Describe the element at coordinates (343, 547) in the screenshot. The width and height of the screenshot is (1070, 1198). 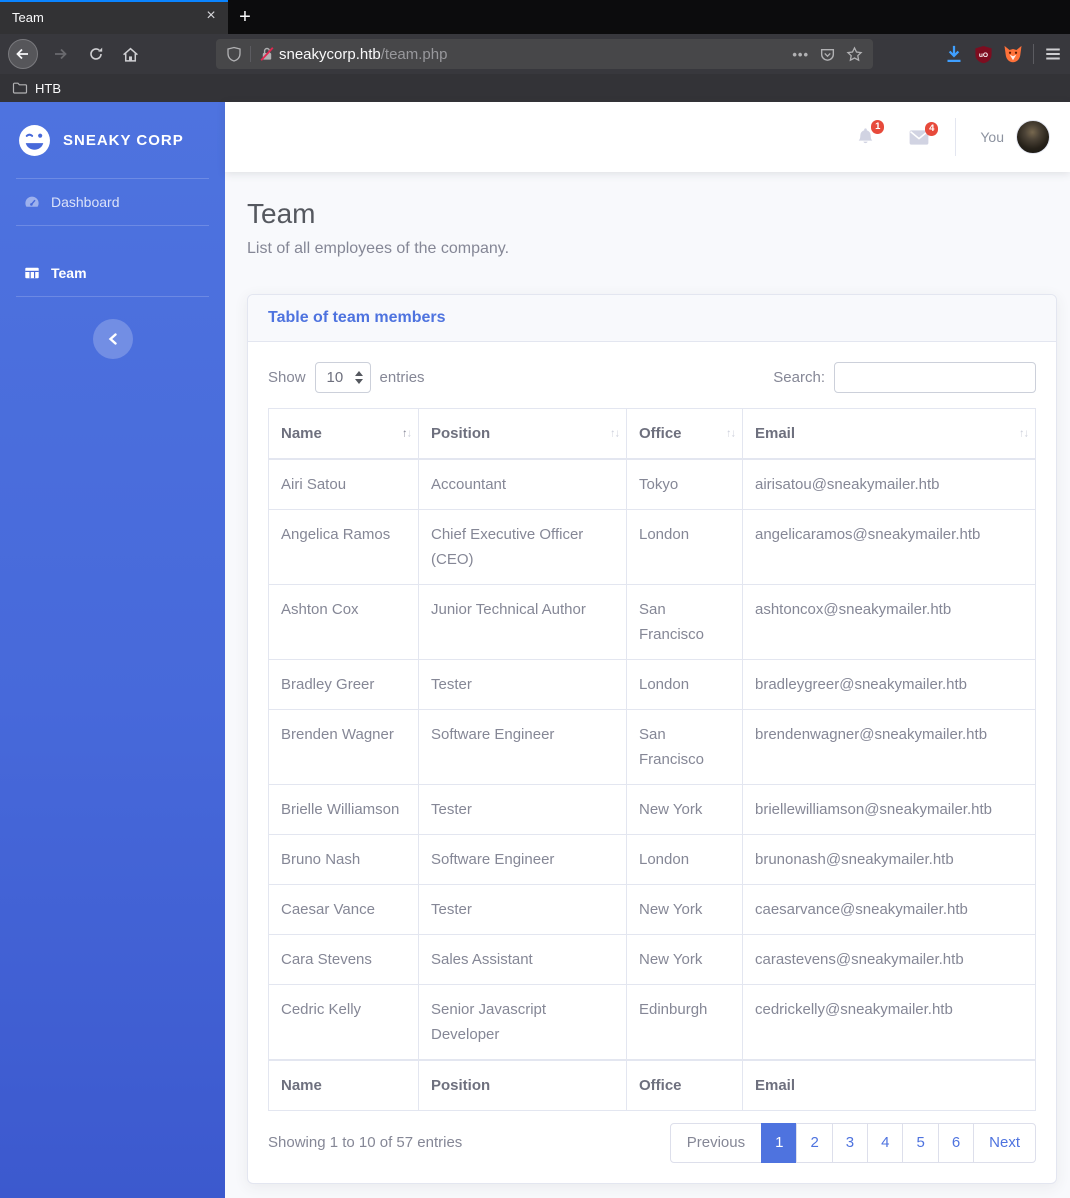
I see `cell-name: Angelica Ramos` at that location.